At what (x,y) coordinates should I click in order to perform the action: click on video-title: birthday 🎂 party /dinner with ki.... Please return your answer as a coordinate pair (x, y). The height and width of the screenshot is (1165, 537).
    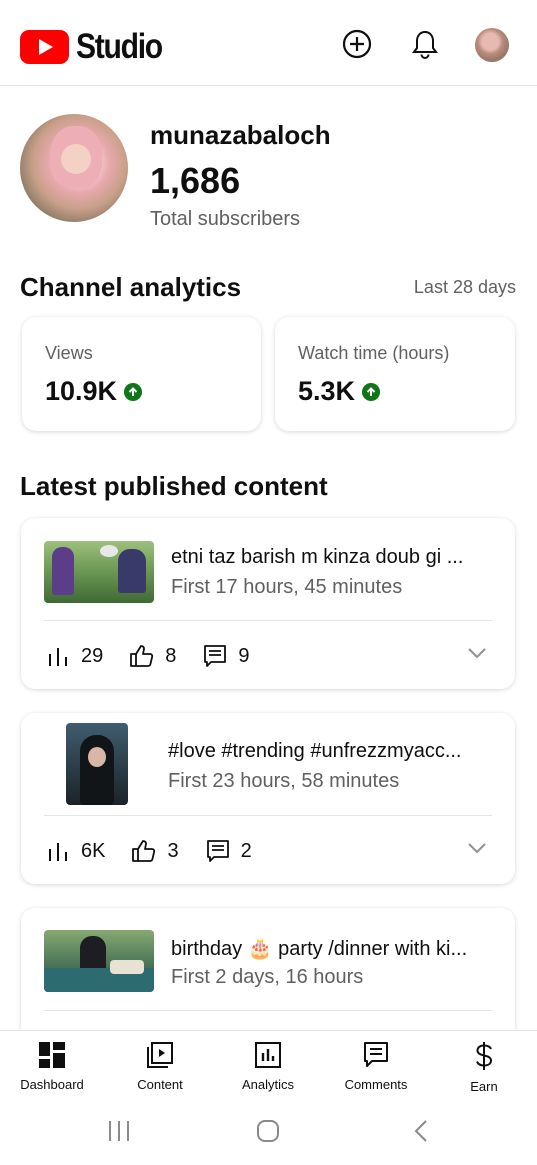
    Looking at the image, I should click on (319, 949).